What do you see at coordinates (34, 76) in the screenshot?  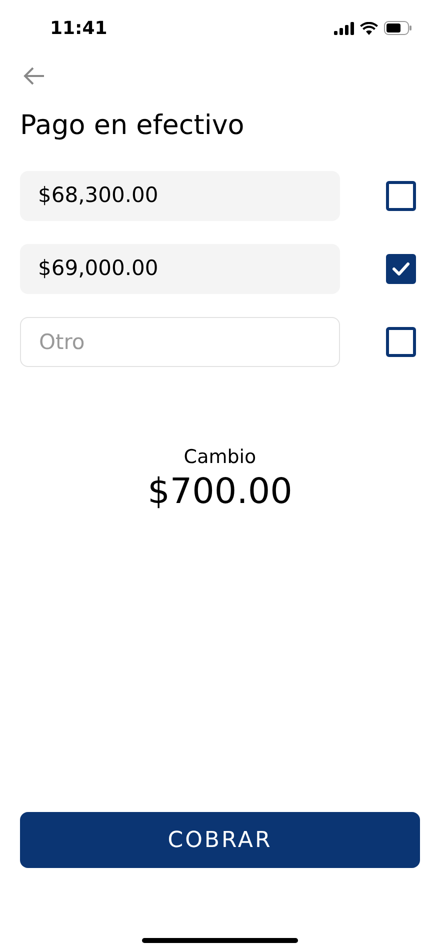 I see `back-arrow-icon` at bounding box center [34, 76].